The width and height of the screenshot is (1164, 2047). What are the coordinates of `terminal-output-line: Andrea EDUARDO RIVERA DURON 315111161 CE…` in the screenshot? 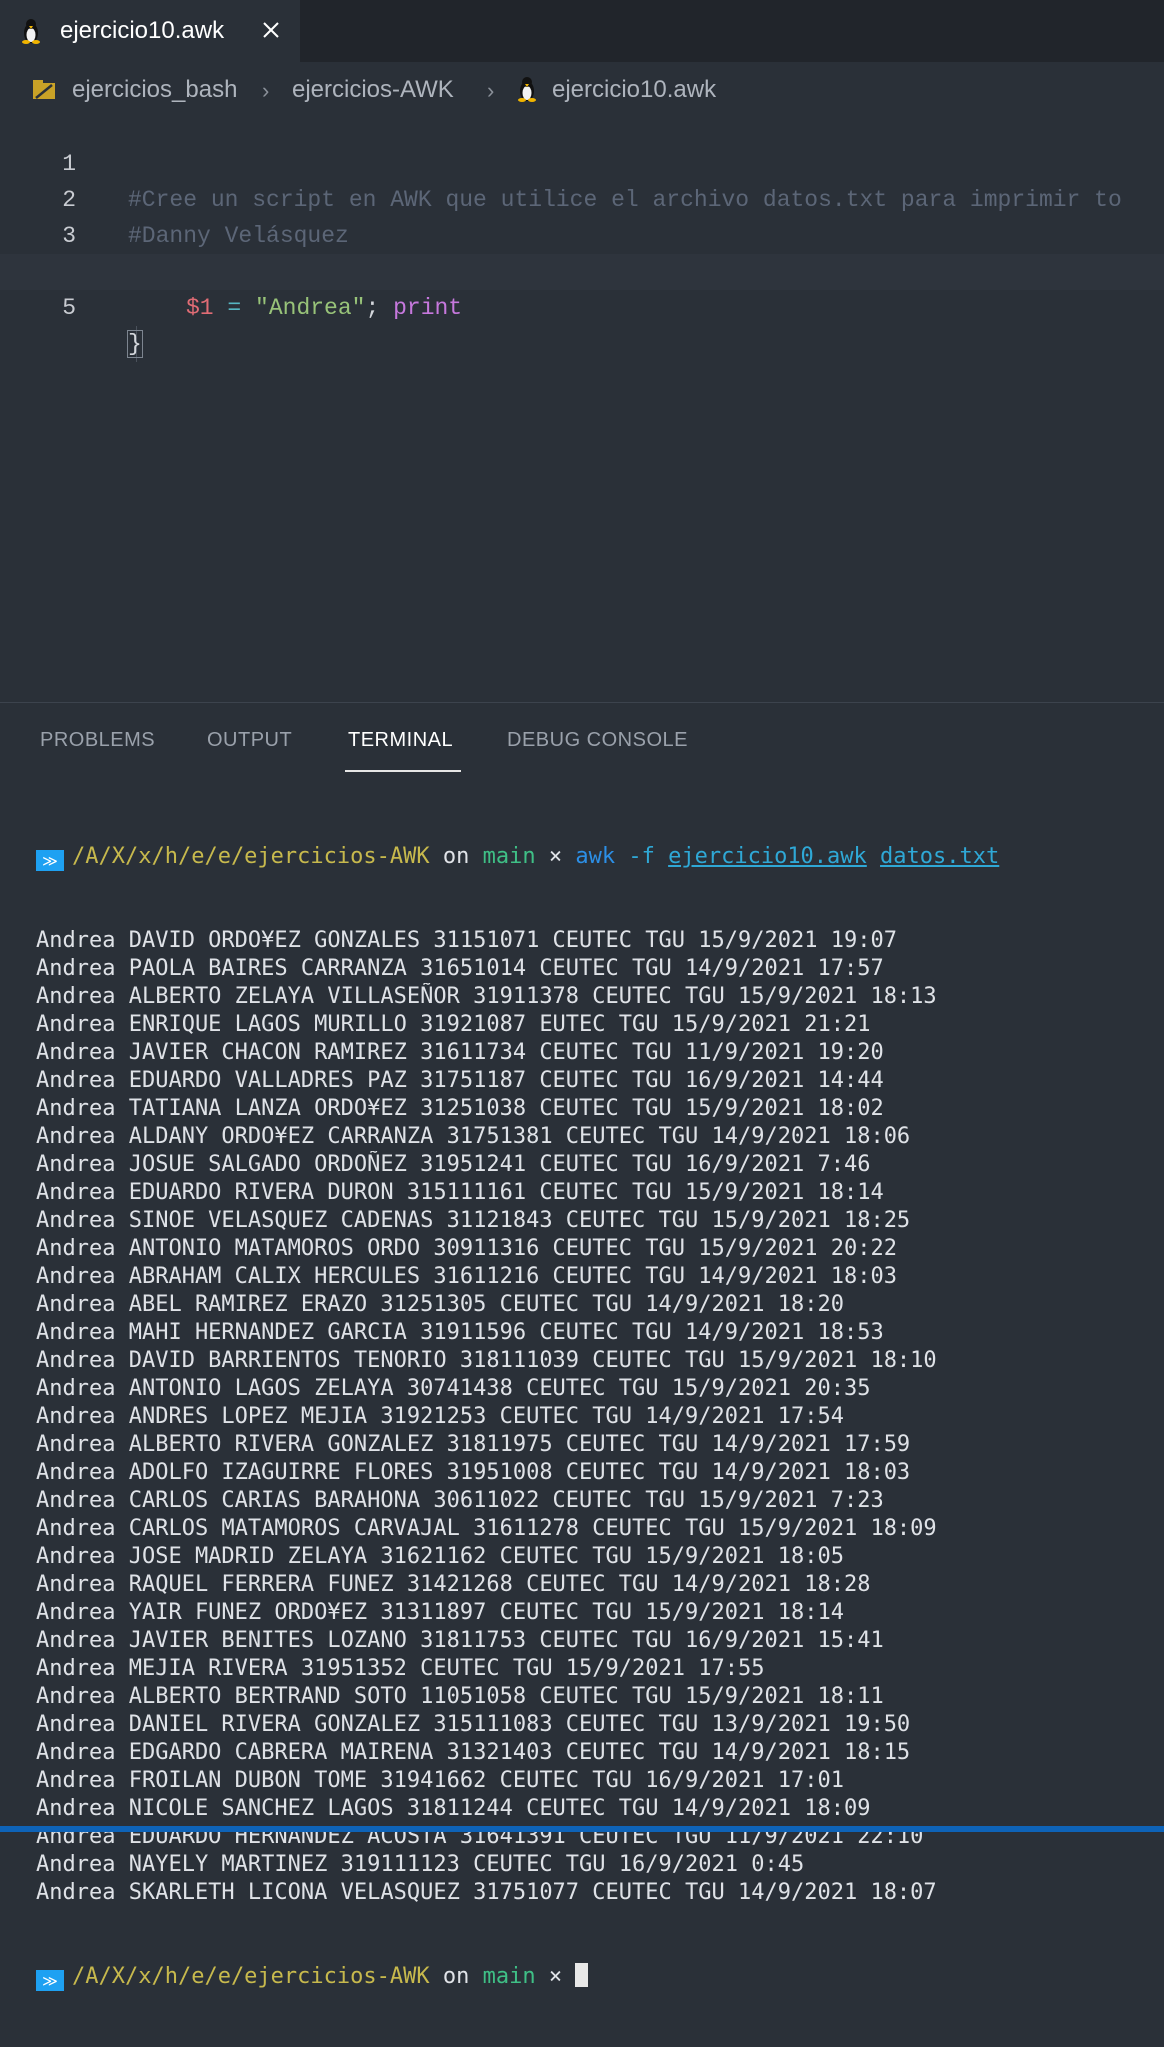 It's located at (460, 1192).